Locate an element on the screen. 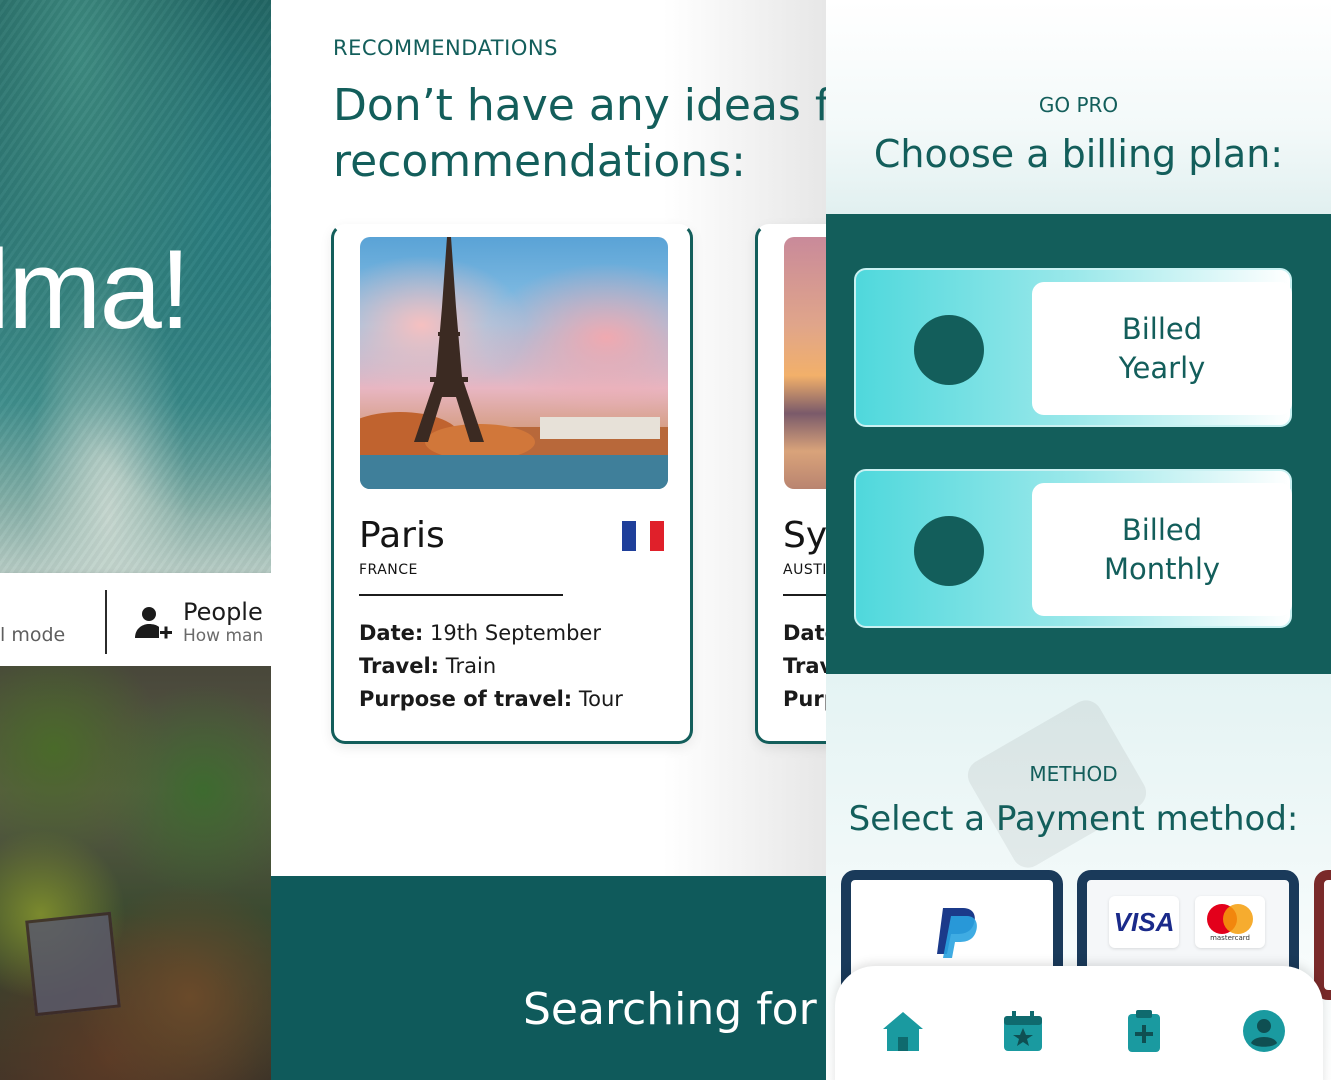  bottom-navigation is located at coordinates (1079, 1023).